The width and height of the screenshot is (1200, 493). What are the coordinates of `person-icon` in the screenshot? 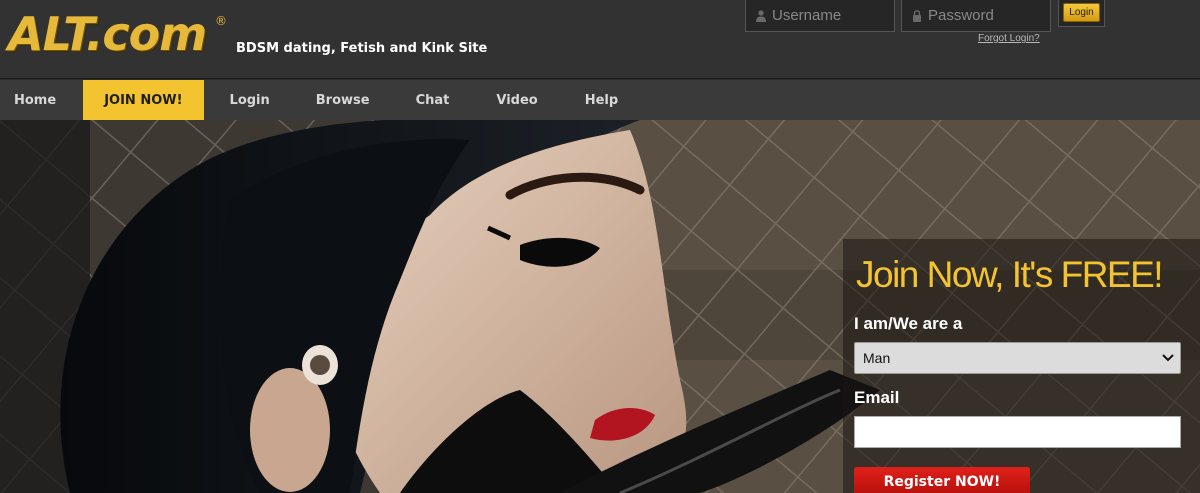 It's located at (761, 15).